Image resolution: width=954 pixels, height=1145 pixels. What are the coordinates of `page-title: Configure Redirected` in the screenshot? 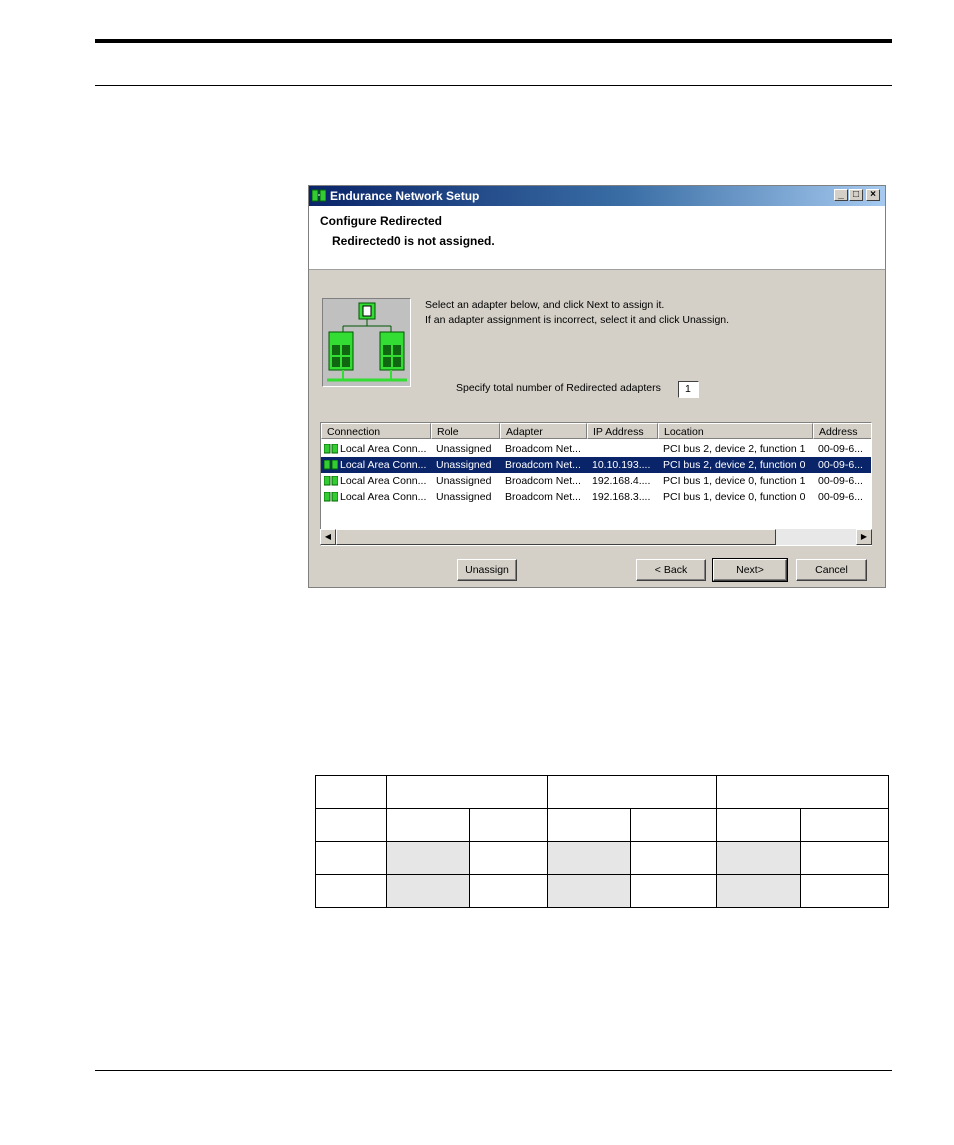 It's located at (381, 221).